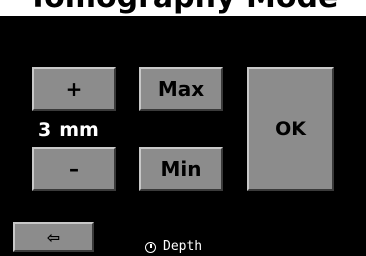 The width and height of the screenshot is (366, 256). I want to click on back-arrow-icon: ⇦, so click(53, 237).